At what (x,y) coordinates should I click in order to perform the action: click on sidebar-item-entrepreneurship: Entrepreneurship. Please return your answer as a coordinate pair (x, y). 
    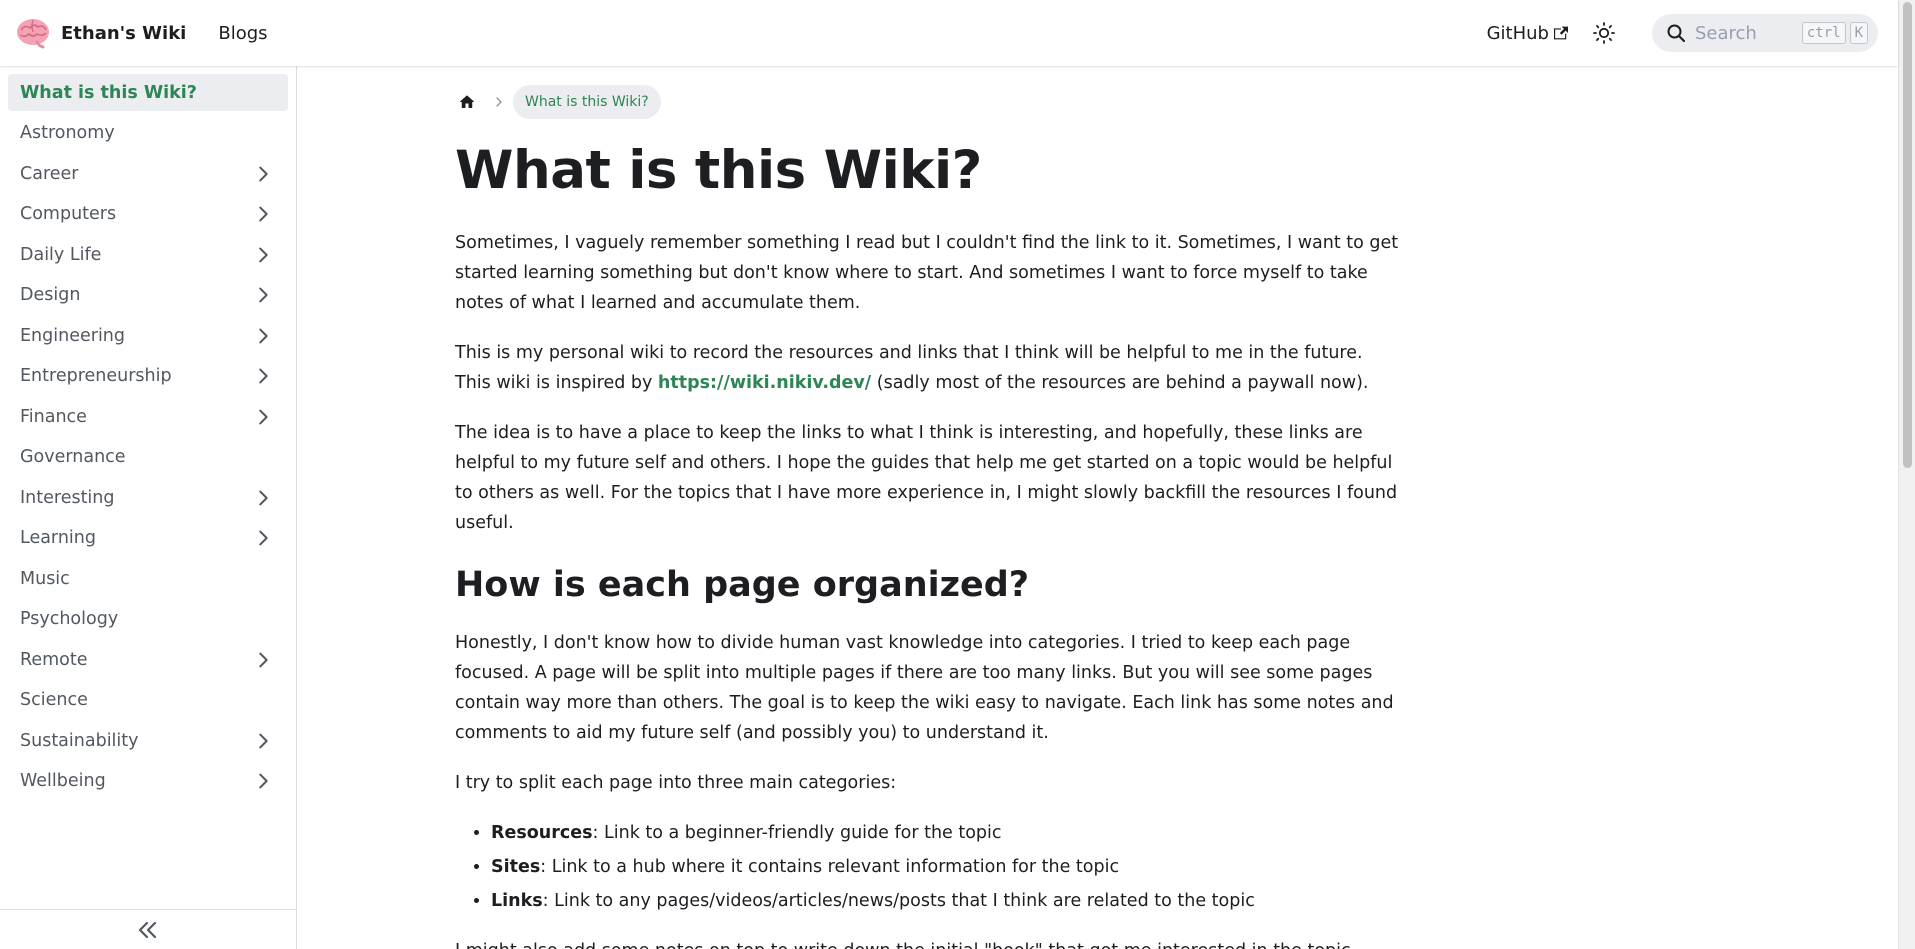
    Looking at the image, I should click on (148, 376).